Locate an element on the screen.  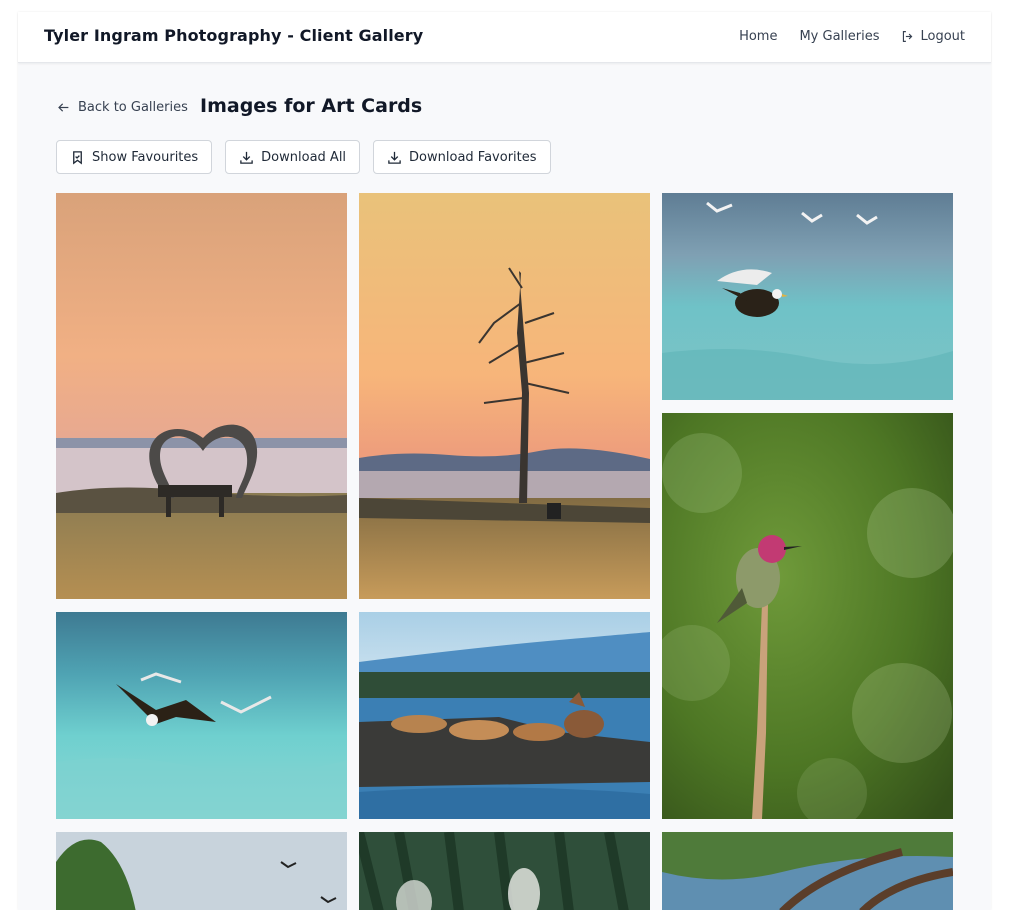
gallery-photo-eagle-sea is located at coordinates (201, 715).